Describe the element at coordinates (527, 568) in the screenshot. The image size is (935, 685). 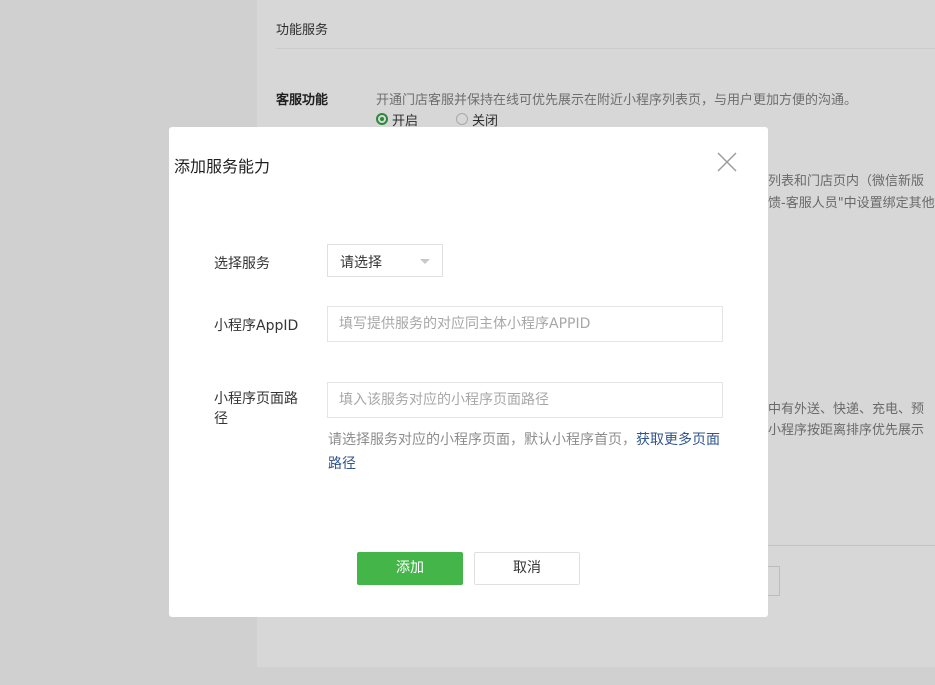
I see `cancel-button: 取消` at that location.